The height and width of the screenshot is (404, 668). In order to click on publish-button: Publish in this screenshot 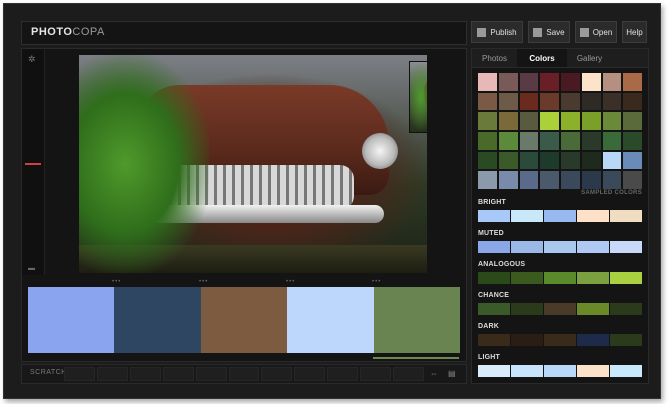, I will do `click(497, 32)`.